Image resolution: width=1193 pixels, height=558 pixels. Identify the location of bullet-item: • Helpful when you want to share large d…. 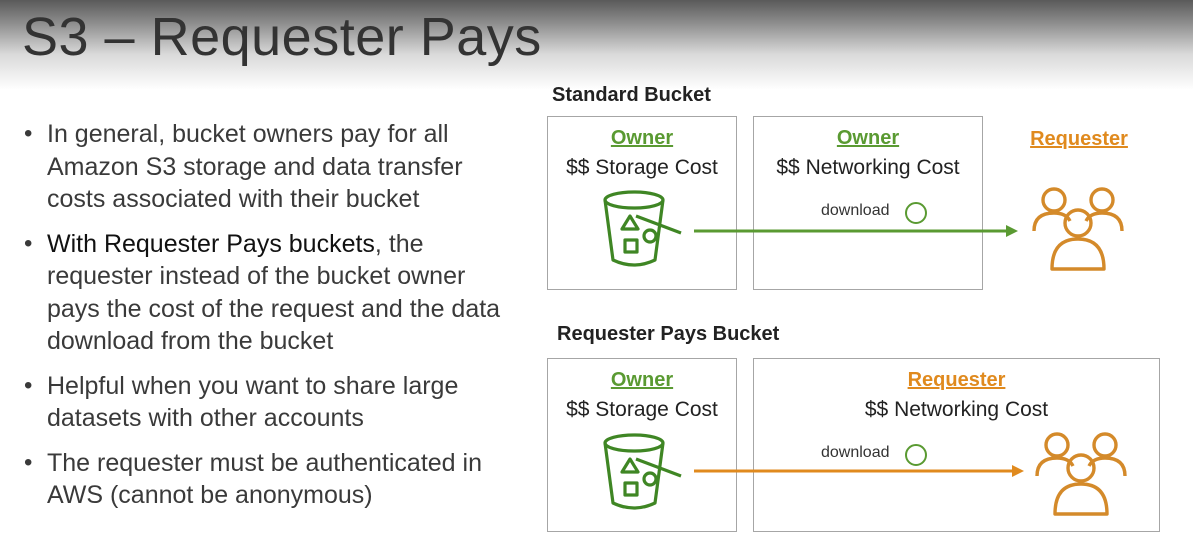
(272, 402).